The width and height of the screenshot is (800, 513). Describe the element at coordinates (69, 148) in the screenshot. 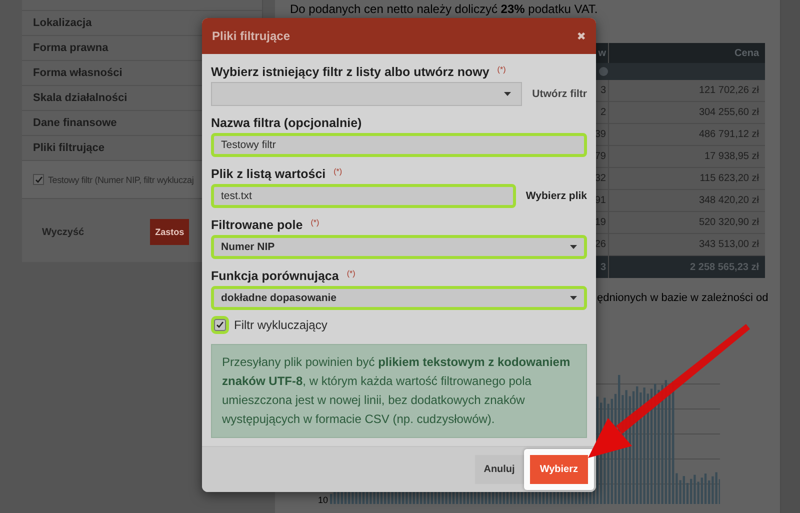

I see `sidebar-item: Pliki filtrujące` at that location.